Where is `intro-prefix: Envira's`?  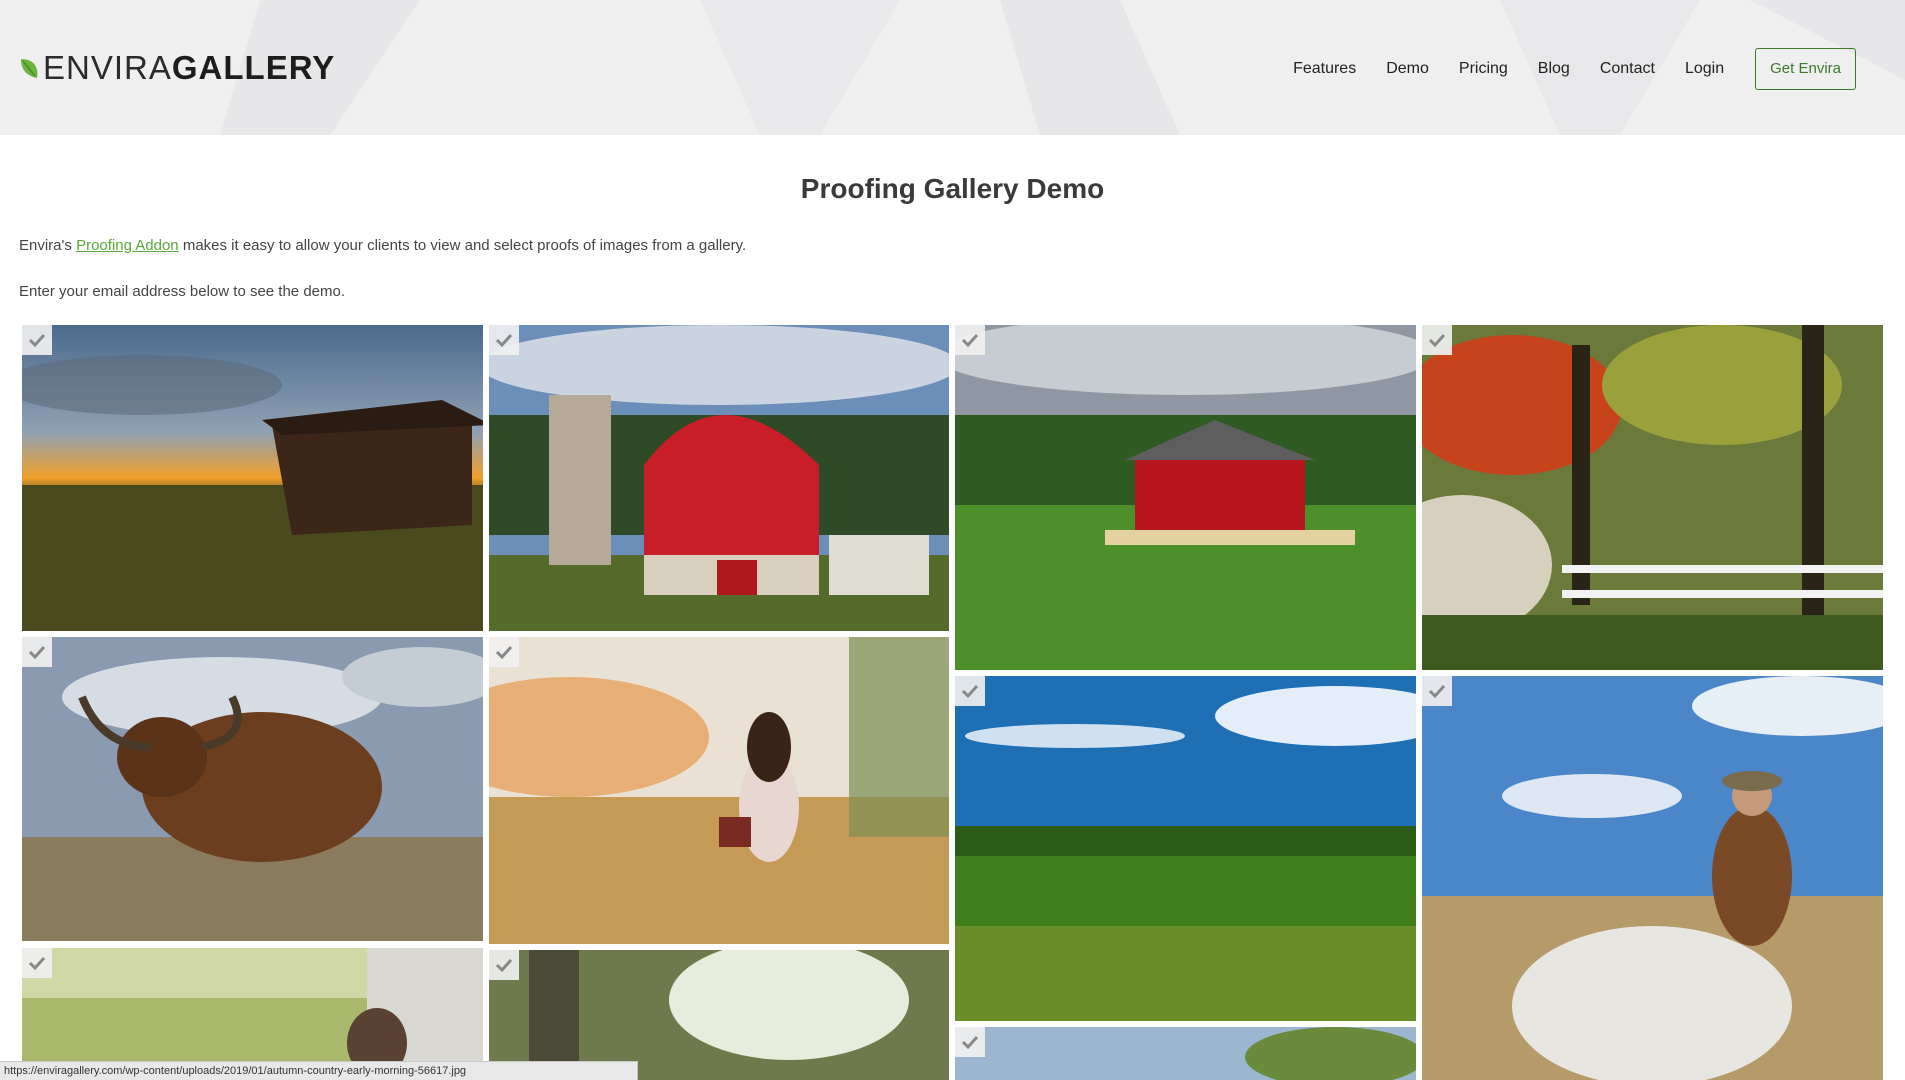 intro-prefix: Envira's is located at coordinates (48, 245).